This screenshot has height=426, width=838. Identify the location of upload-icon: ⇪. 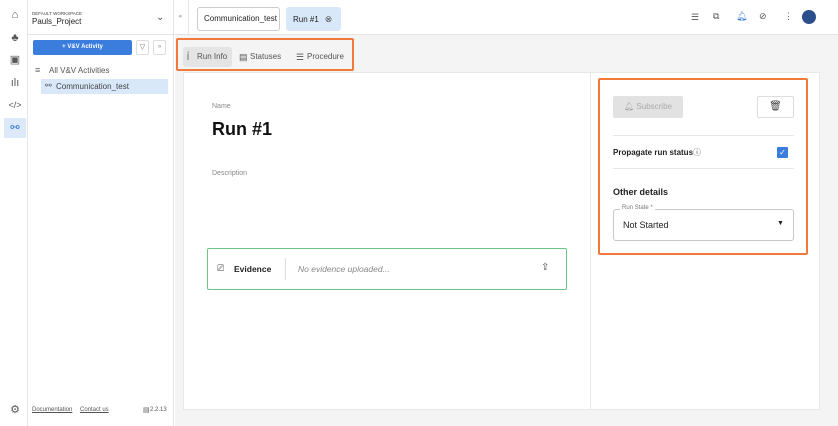
(545, 267).